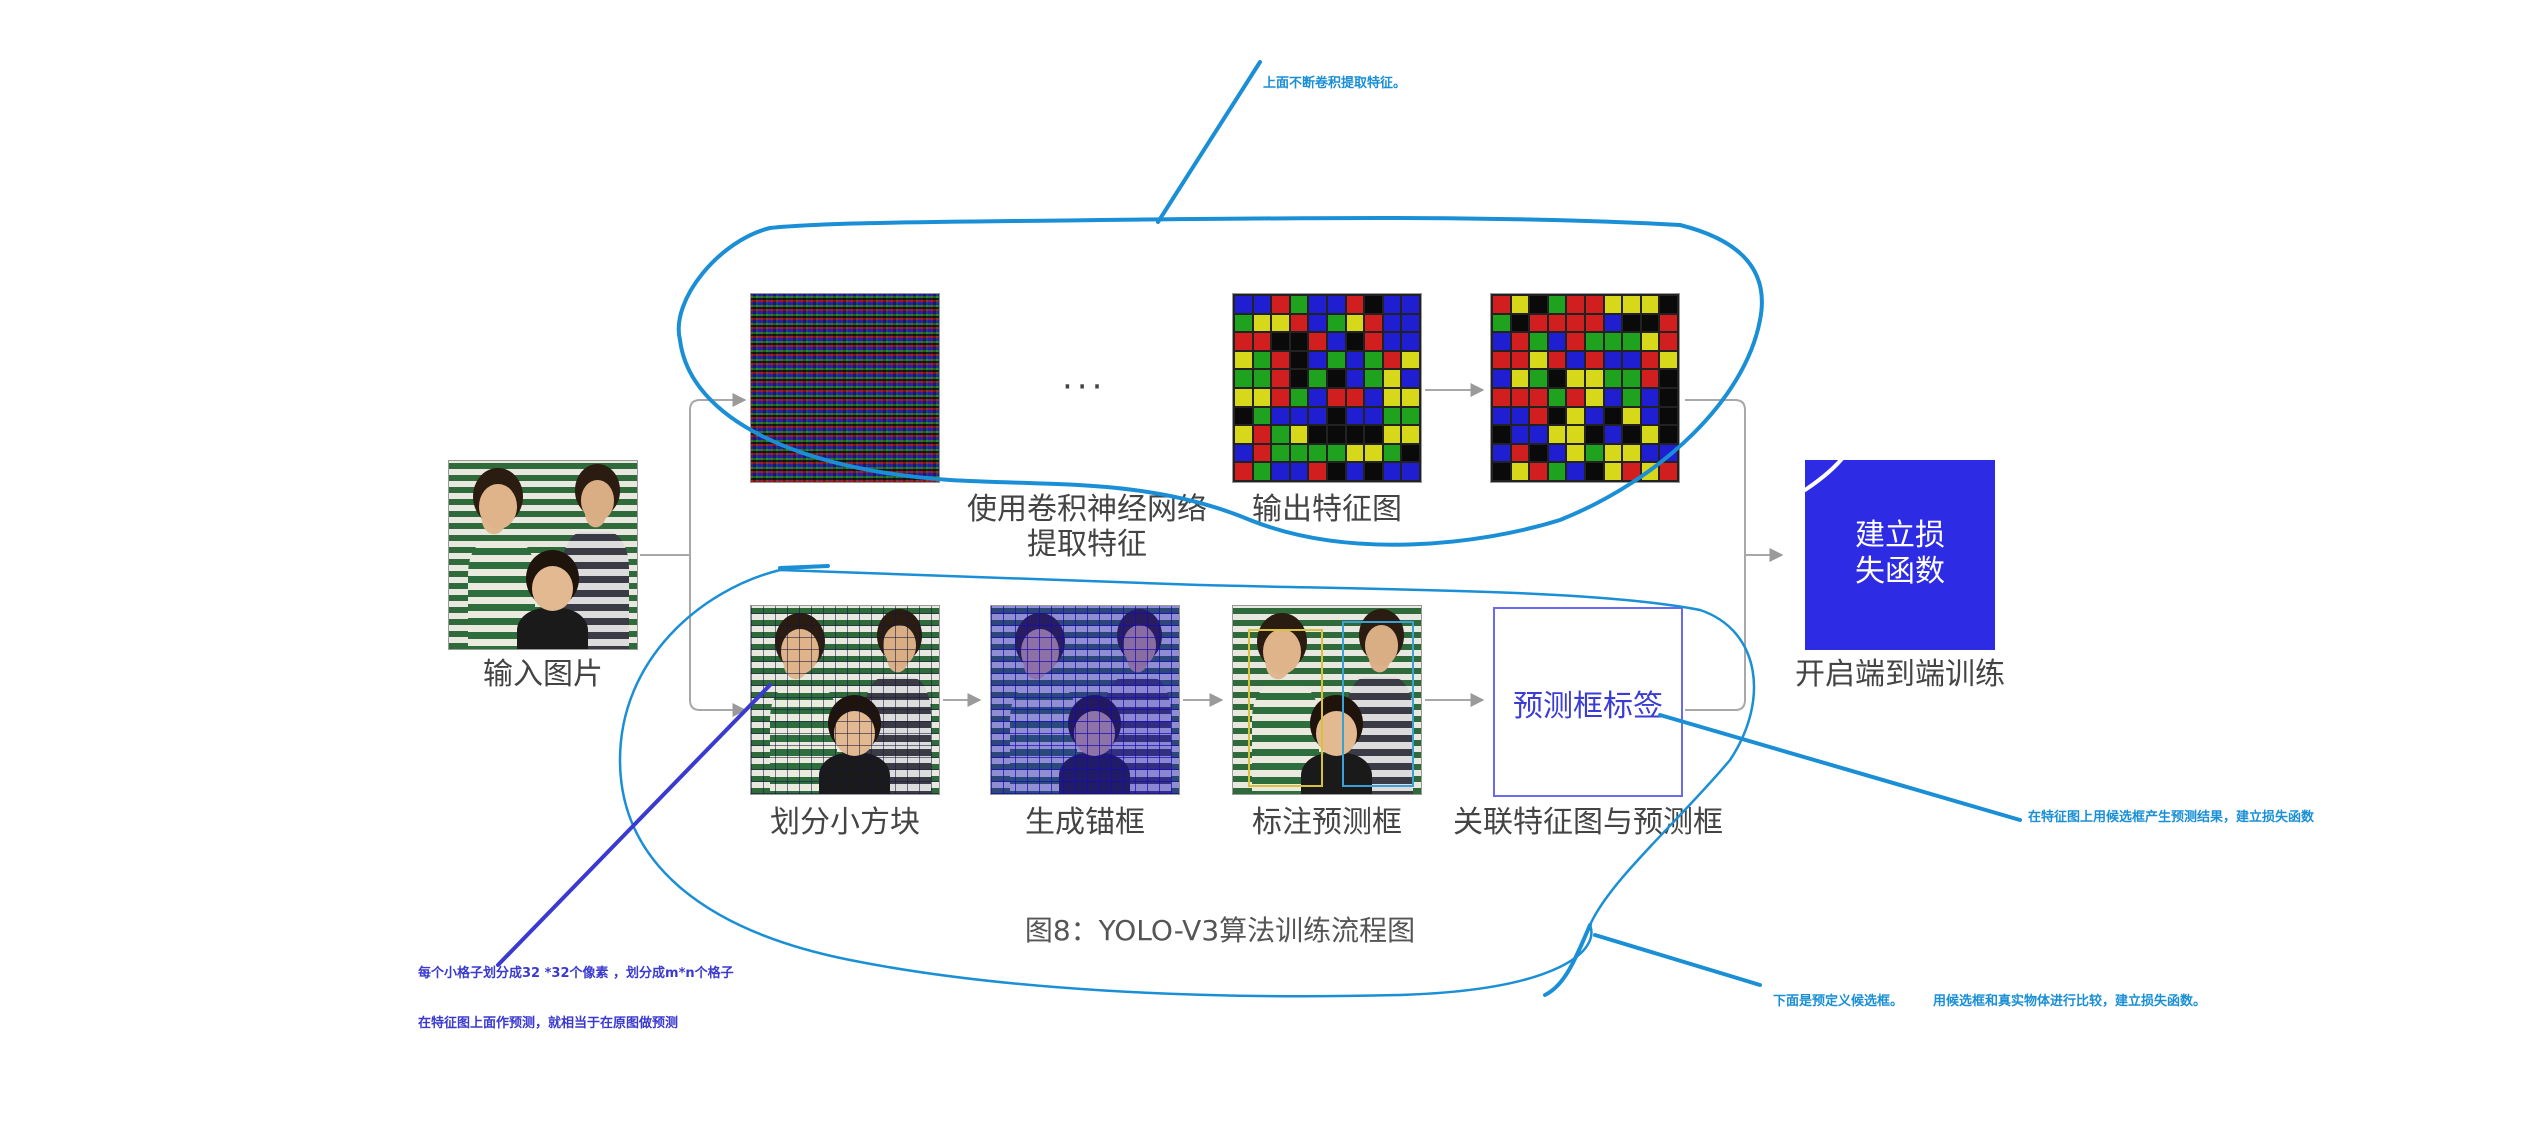 The height and width of the screenshot is (1129, 2531). Describe the element at coordinates (1220, 381) in the screenshot. I see `top-ellipse-stroke` at that location.